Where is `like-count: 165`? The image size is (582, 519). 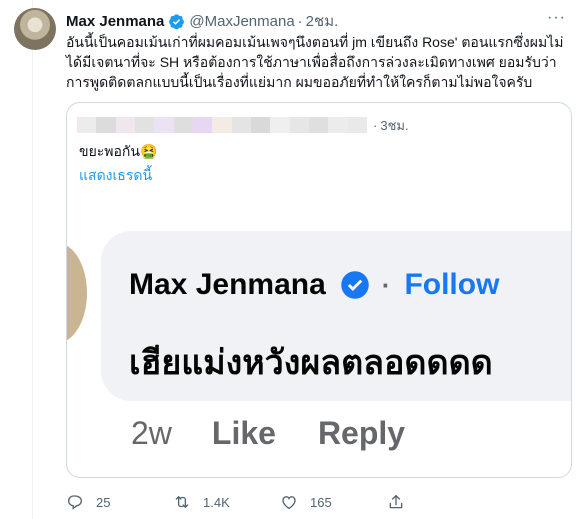
like-count: 165 is located at coordinates (321, 502).